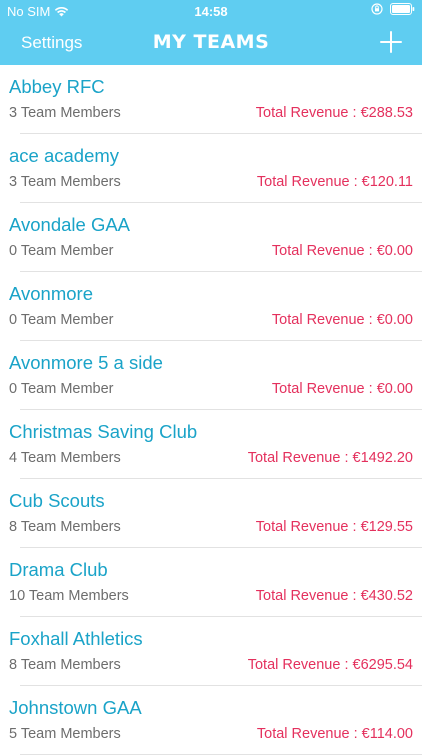 The image size is (422, 755). I want to click on battery-icon, so click(402, 9).